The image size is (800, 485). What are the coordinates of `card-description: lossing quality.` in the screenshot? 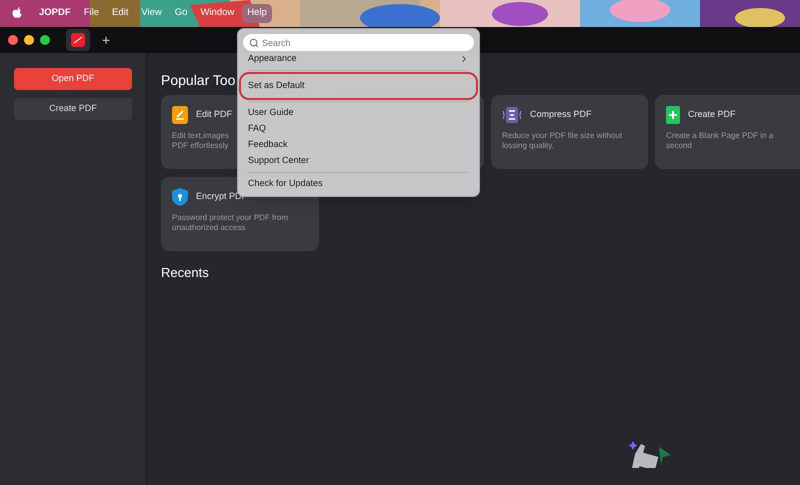 It's located at (528, 146).